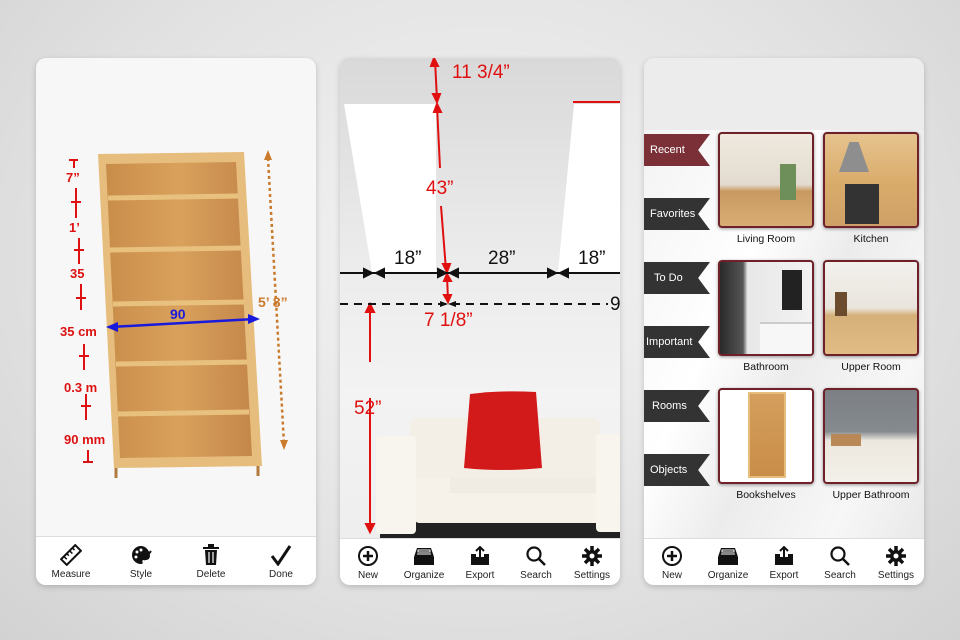 The image size is (960, 640). Describe the element at coordinates (668, 278) in the screenshot. I see `category-label: To Do` at that location.